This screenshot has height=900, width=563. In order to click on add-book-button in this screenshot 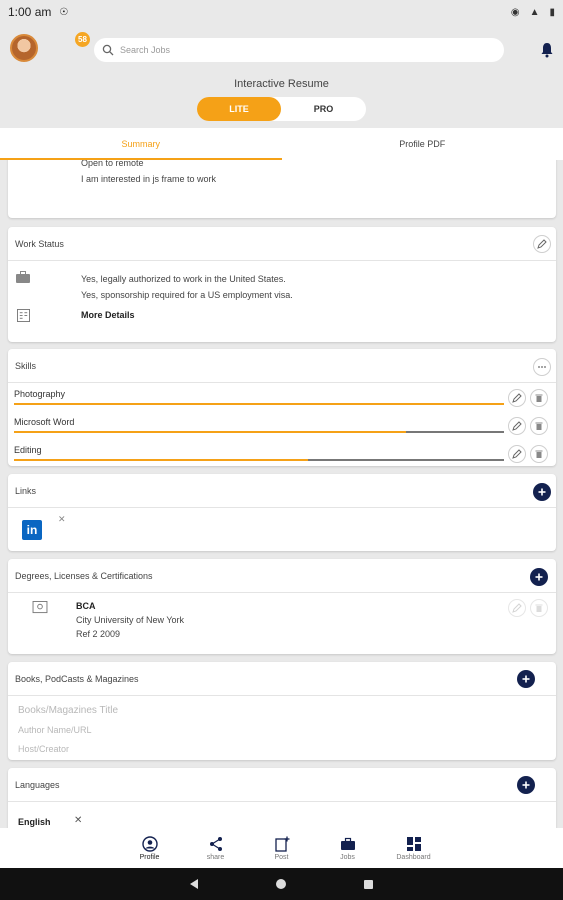, I will do `click(526, 679)`.